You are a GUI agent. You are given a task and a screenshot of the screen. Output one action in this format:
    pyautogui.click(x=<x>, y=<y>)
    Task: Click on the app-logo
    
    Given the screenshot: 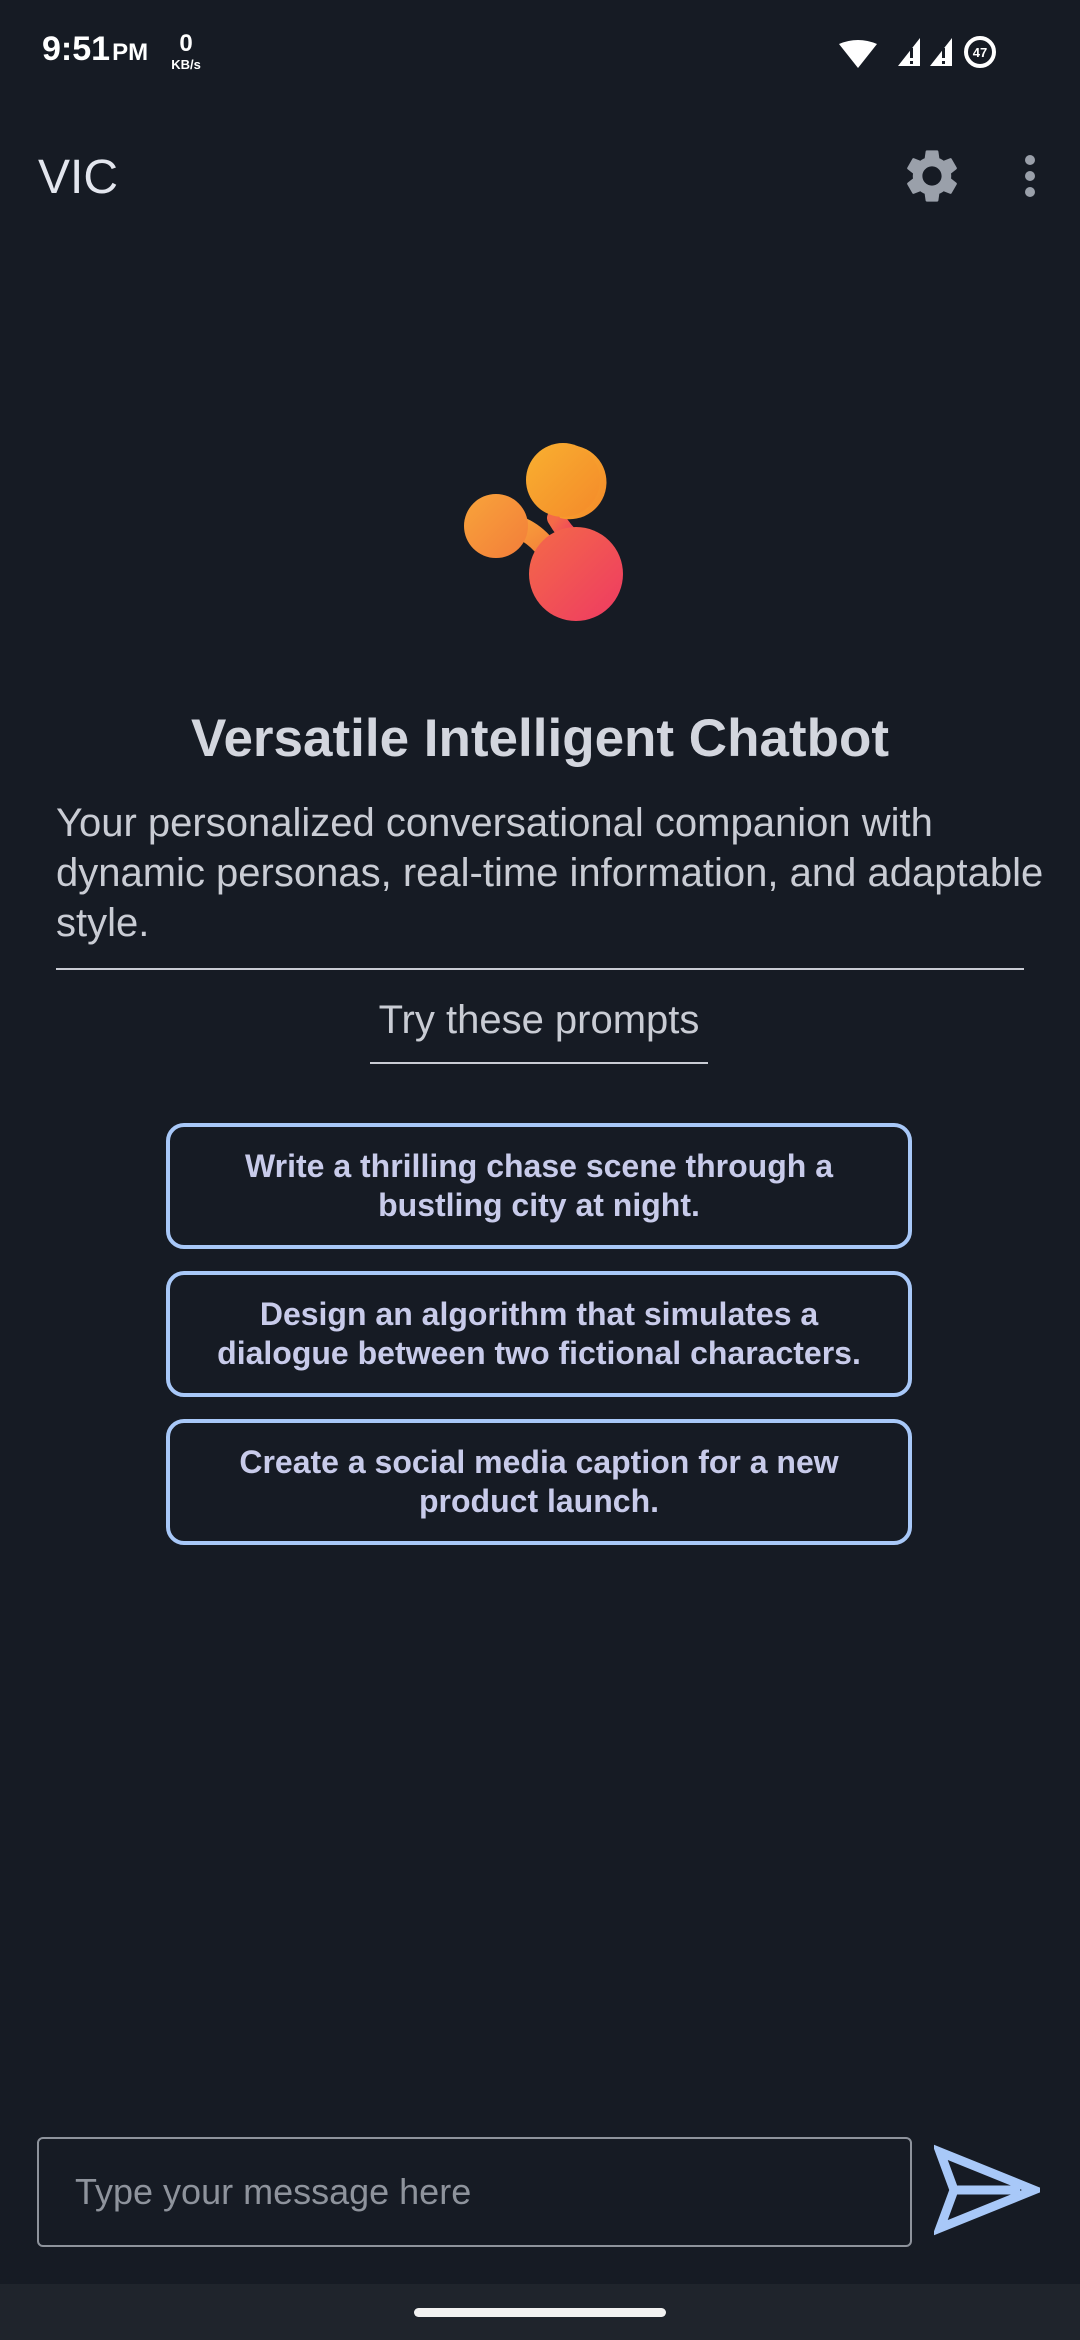 What is the action you would take?
    pyautogui.click(x=543, y=532)
    